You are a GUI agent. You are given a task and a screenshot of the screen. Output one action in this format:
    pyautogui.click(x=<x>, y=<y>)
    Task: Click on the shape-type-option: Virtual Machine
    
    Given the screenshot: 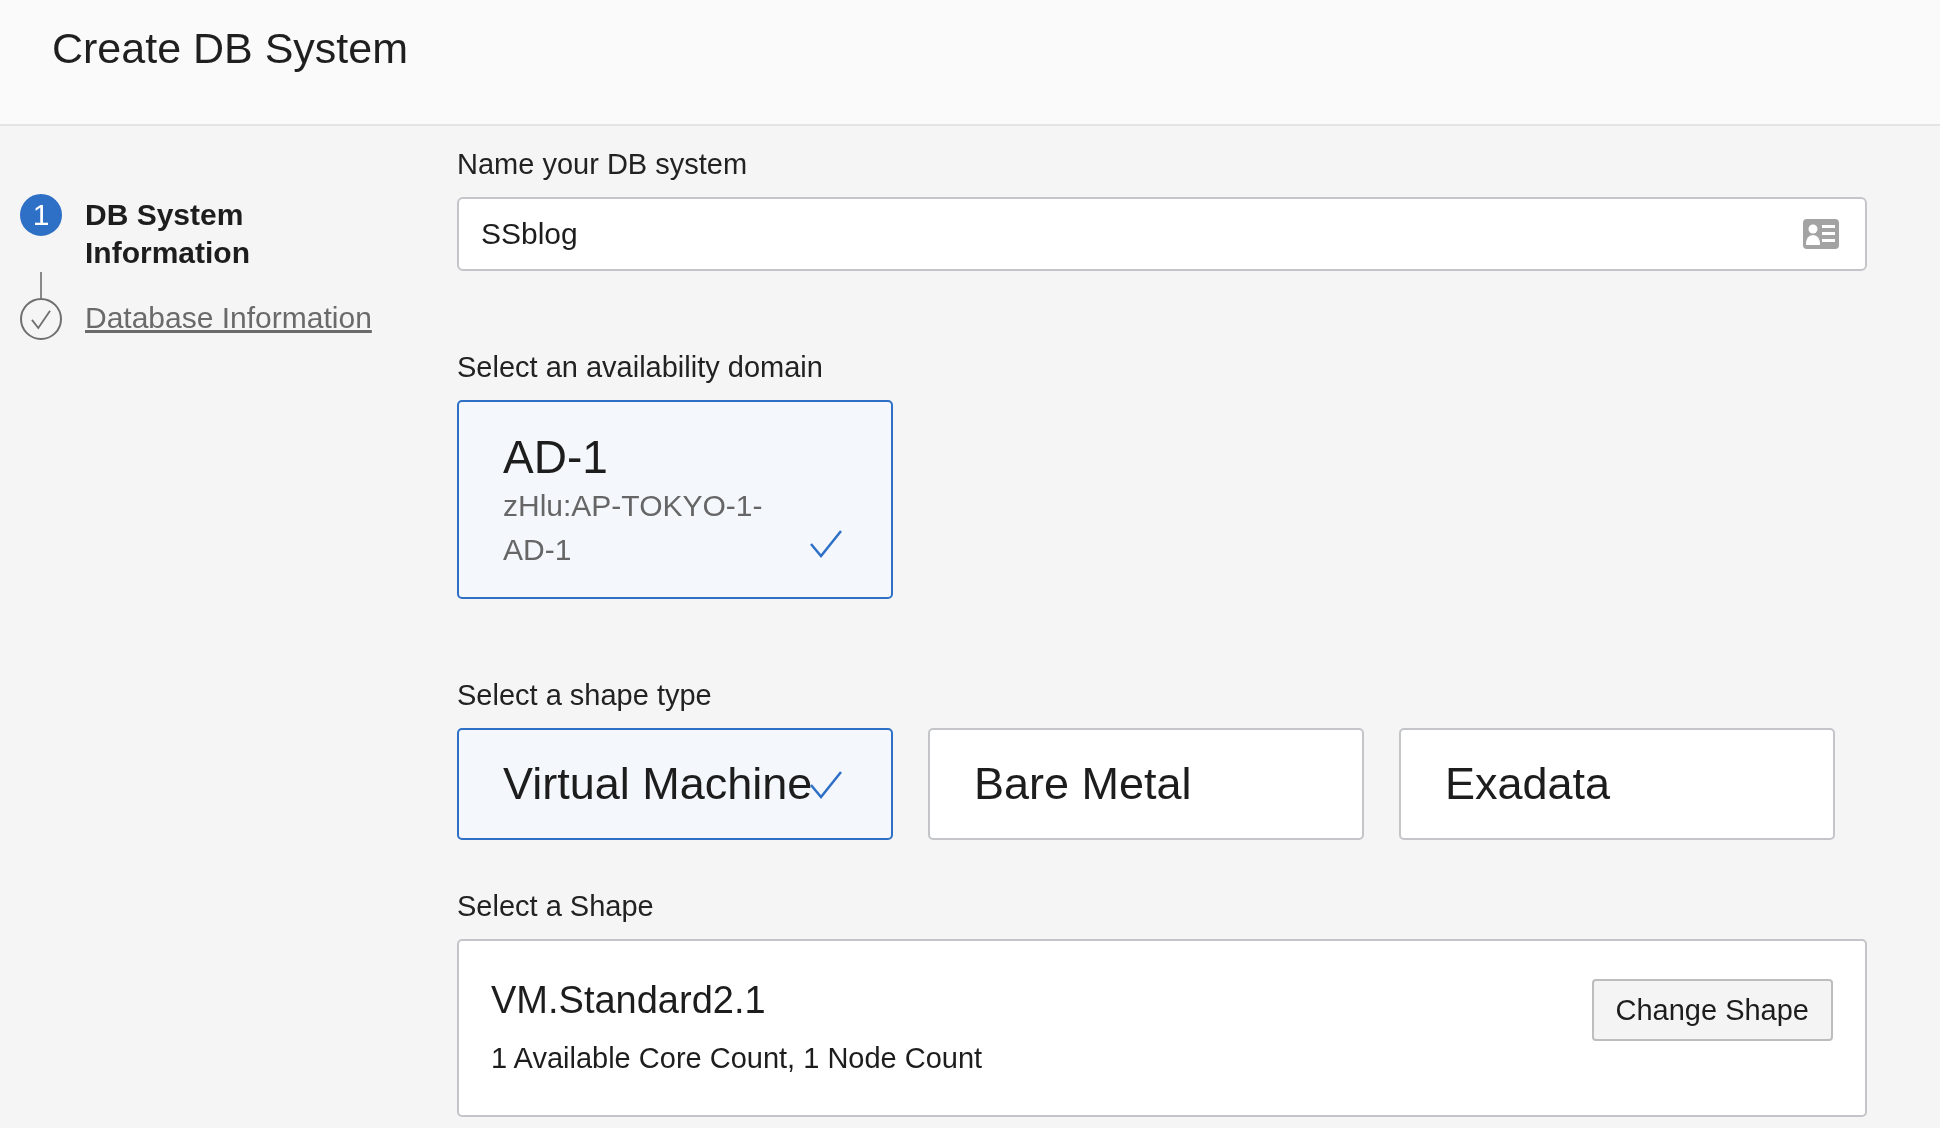 What is the action you would take?
    pyautogui.click(x=675, y=784)
    